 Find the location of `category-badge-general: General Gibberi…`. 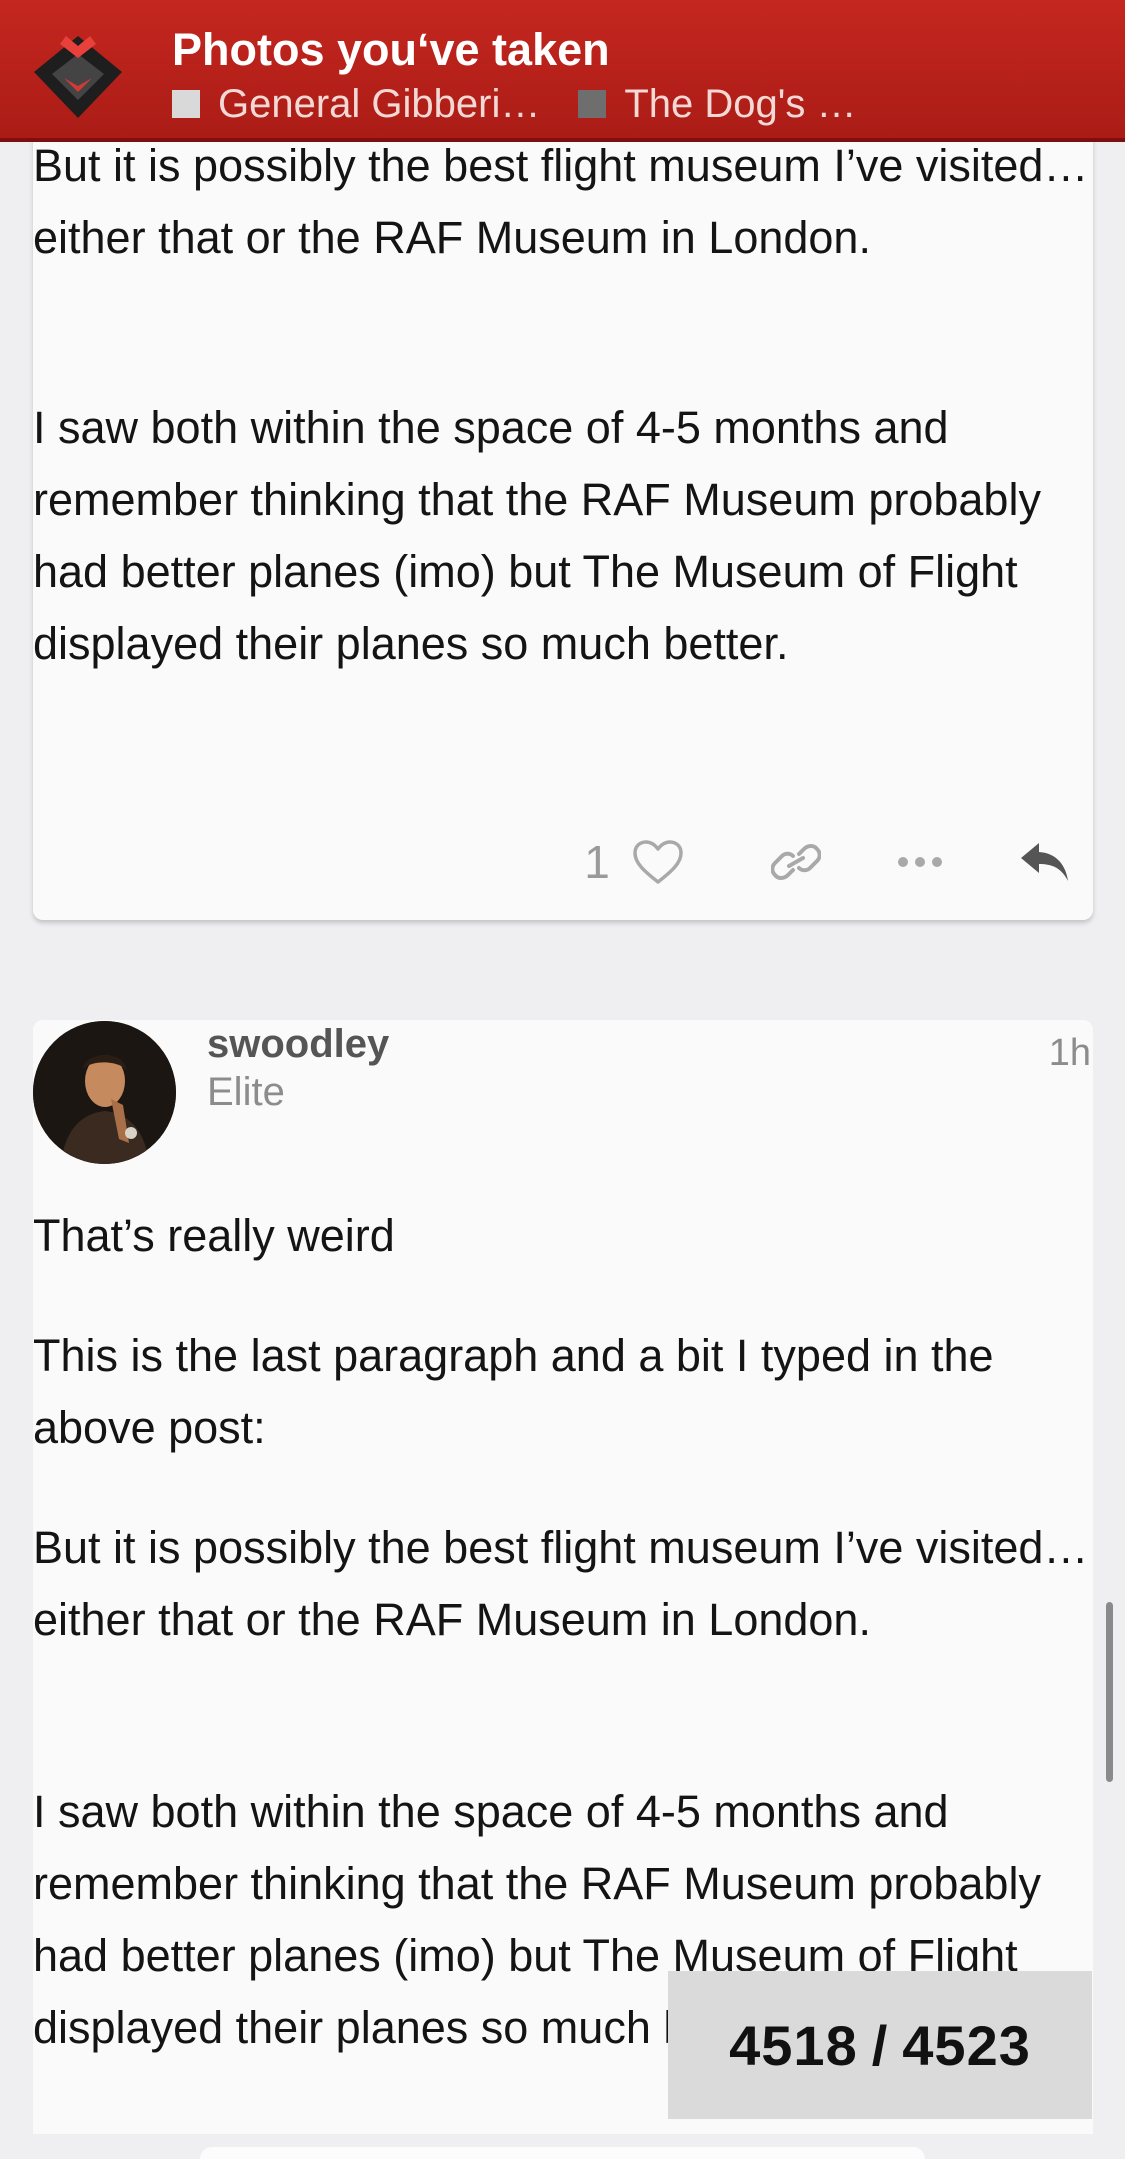

category-badge-general: General Gibberi… is located at coordinates (356, 104).